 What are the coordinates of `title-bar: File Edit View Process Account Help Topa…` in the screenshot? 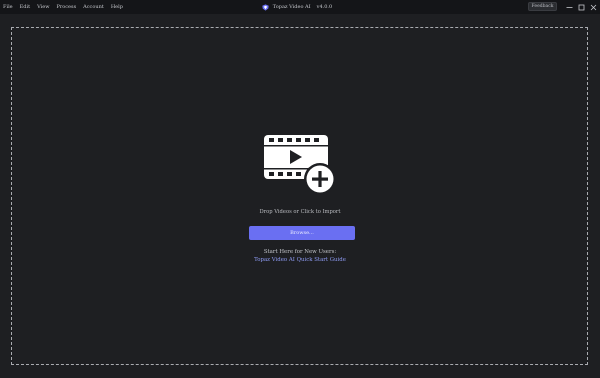 It's located at (300, 7).